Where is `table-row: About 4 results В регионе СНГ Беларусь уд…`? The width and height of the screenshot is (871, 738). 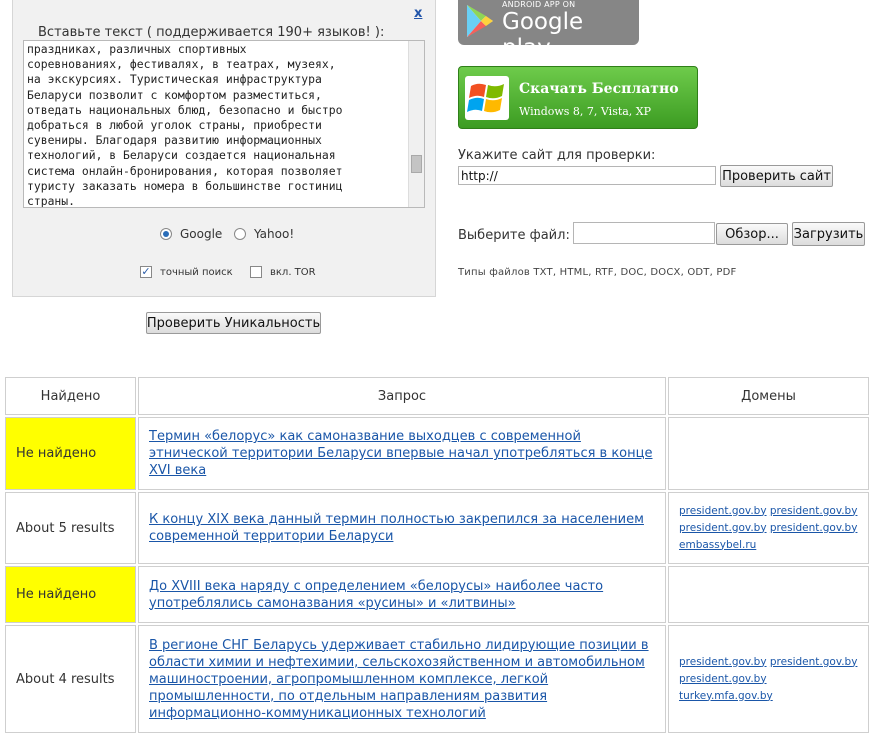
table-row: About 4 results В регионе СНГ Беларусь уд… is located at coordinates (437, 679).